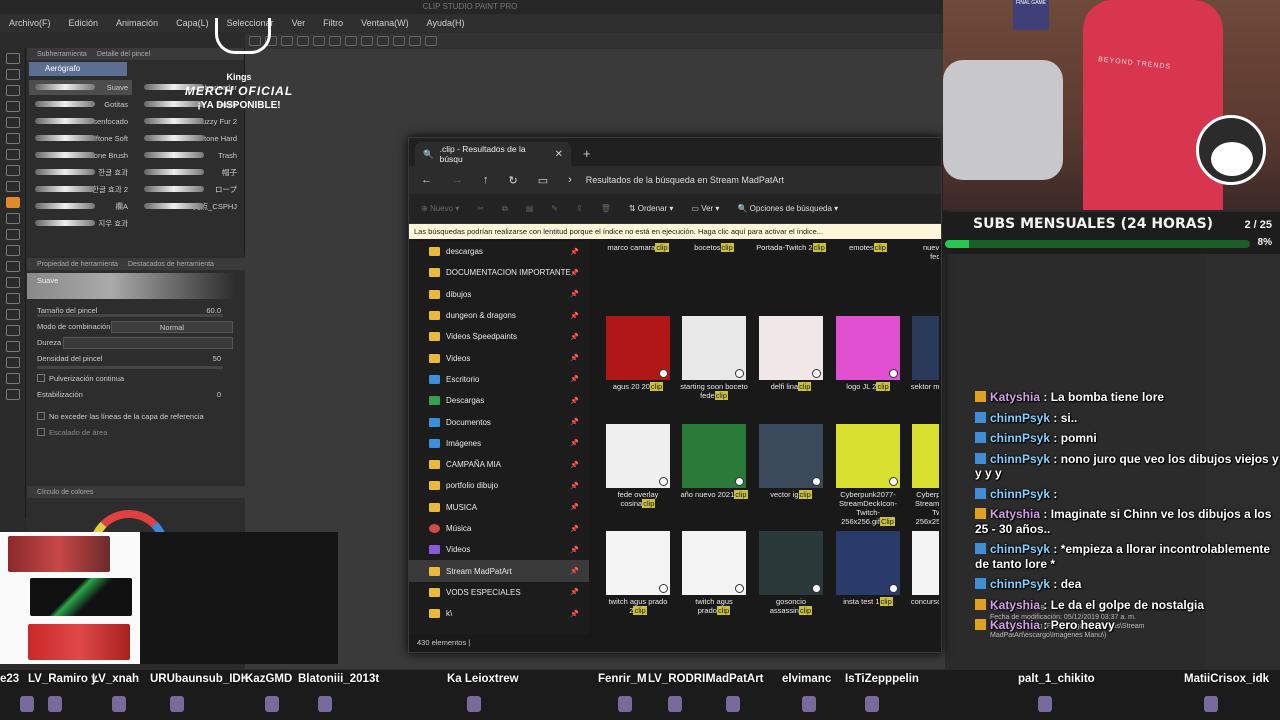 The height and width of the screenshot is (720, 1280). What do you see at coordinates (924, 353) in the screenshot?
I see `file-item: sektor miniaturaclip` at bounding box center [924, 353].